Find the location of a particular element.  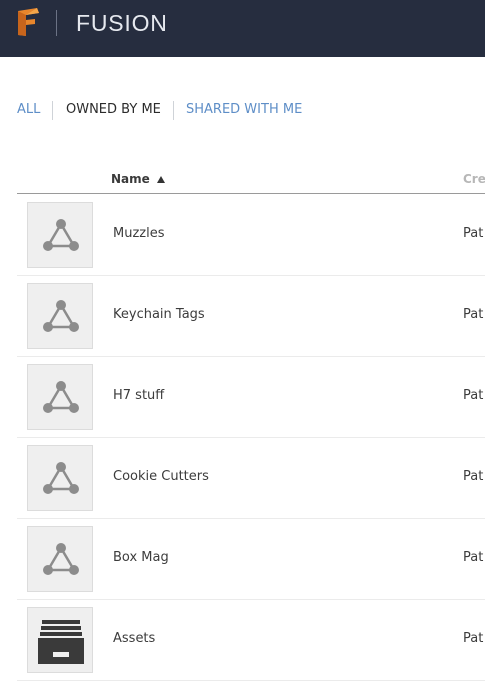

table-row: Muzzles Pat is located at coordinates (251, 235).